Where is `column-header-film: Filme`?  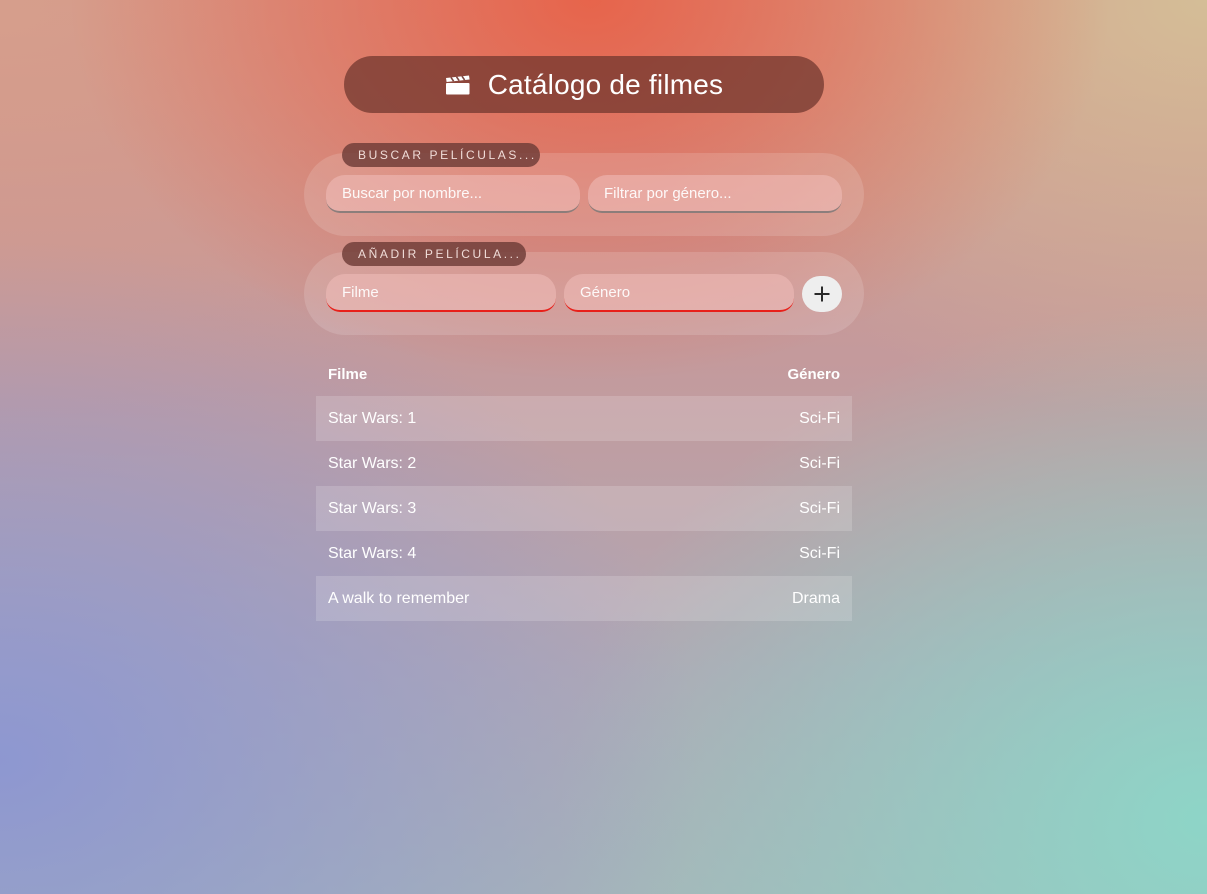 column-header-film: Filme is located at coordinates (347, 374).